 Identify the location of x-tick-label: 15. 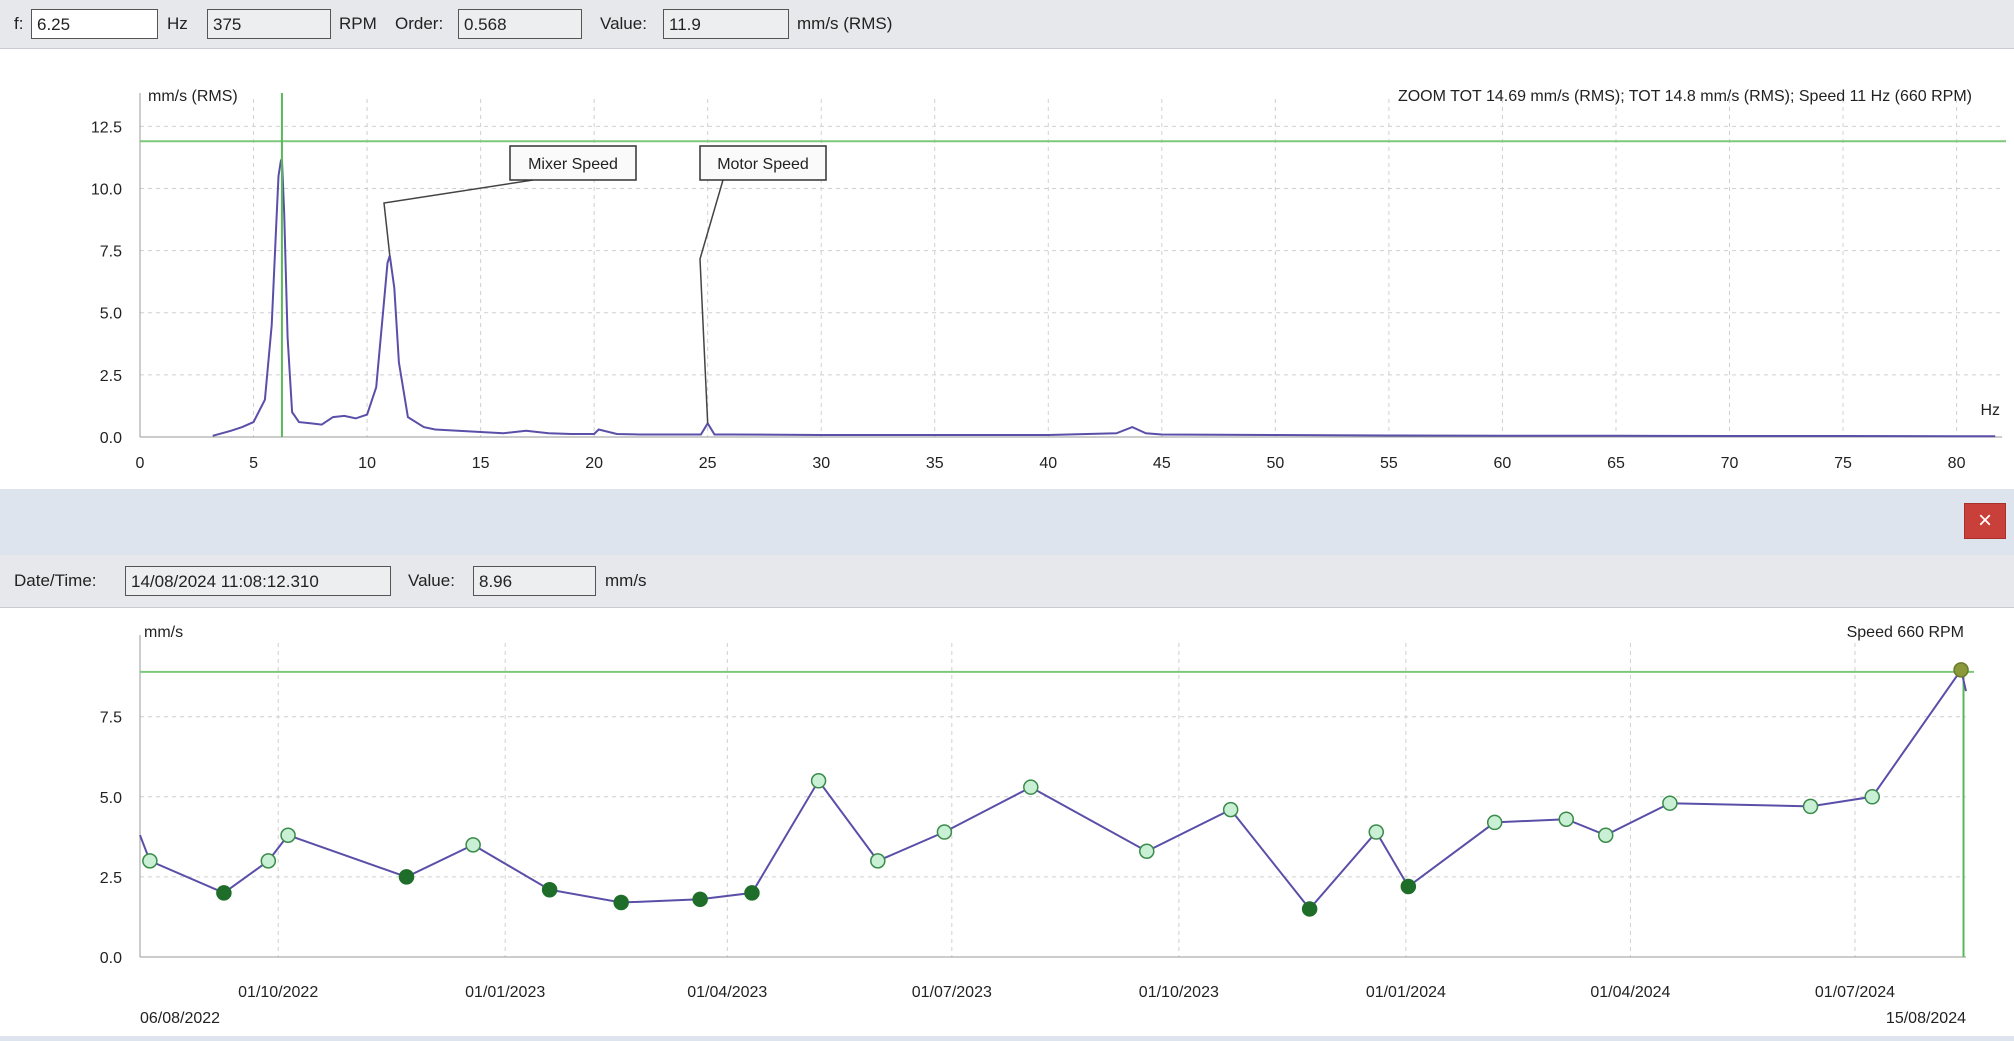
(481, 463).